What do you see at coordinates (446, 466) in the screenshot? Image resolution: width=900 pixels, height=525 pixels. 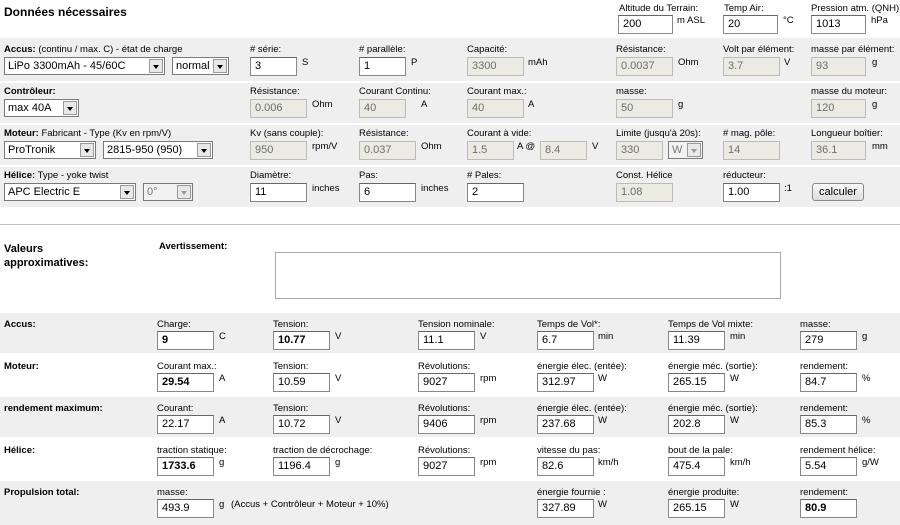 I see `prop-rev-field: 9027` at bounding box center [446, 466].